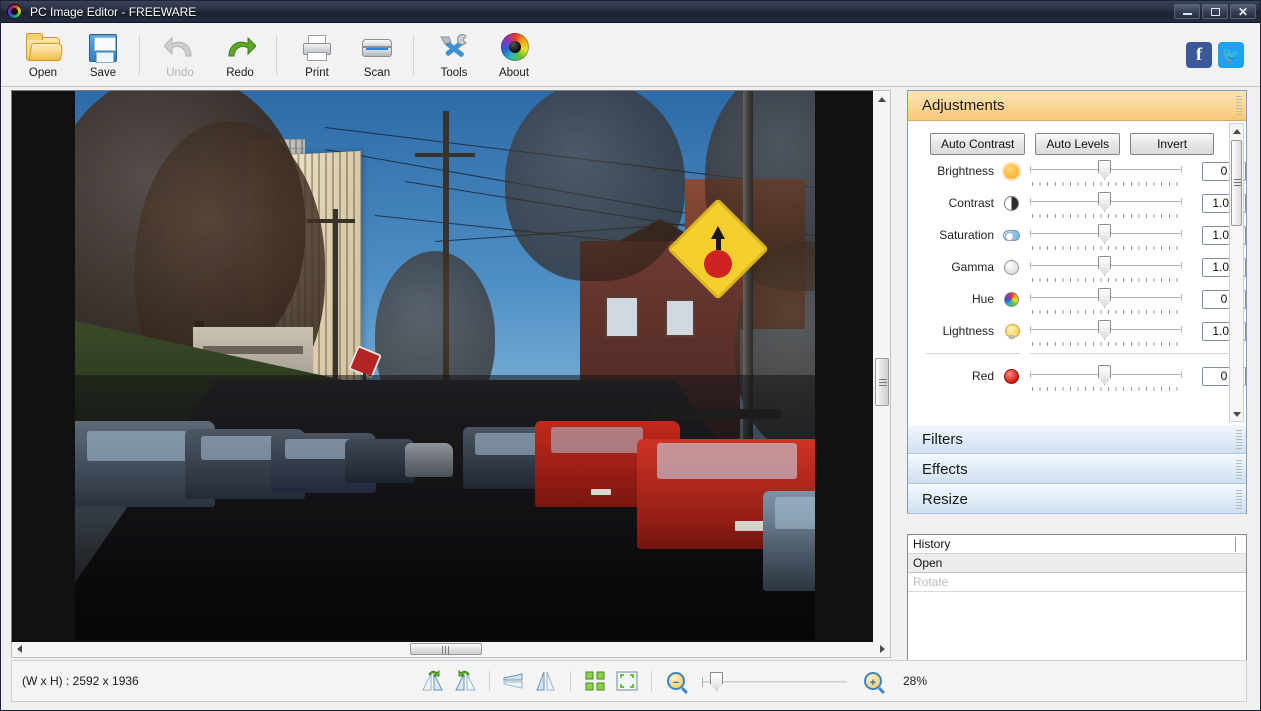  What do you see at coordinates (1077, 499) in the screenshot?
I see `section-header-resize: Resize` at bounding box center [1077, 499].